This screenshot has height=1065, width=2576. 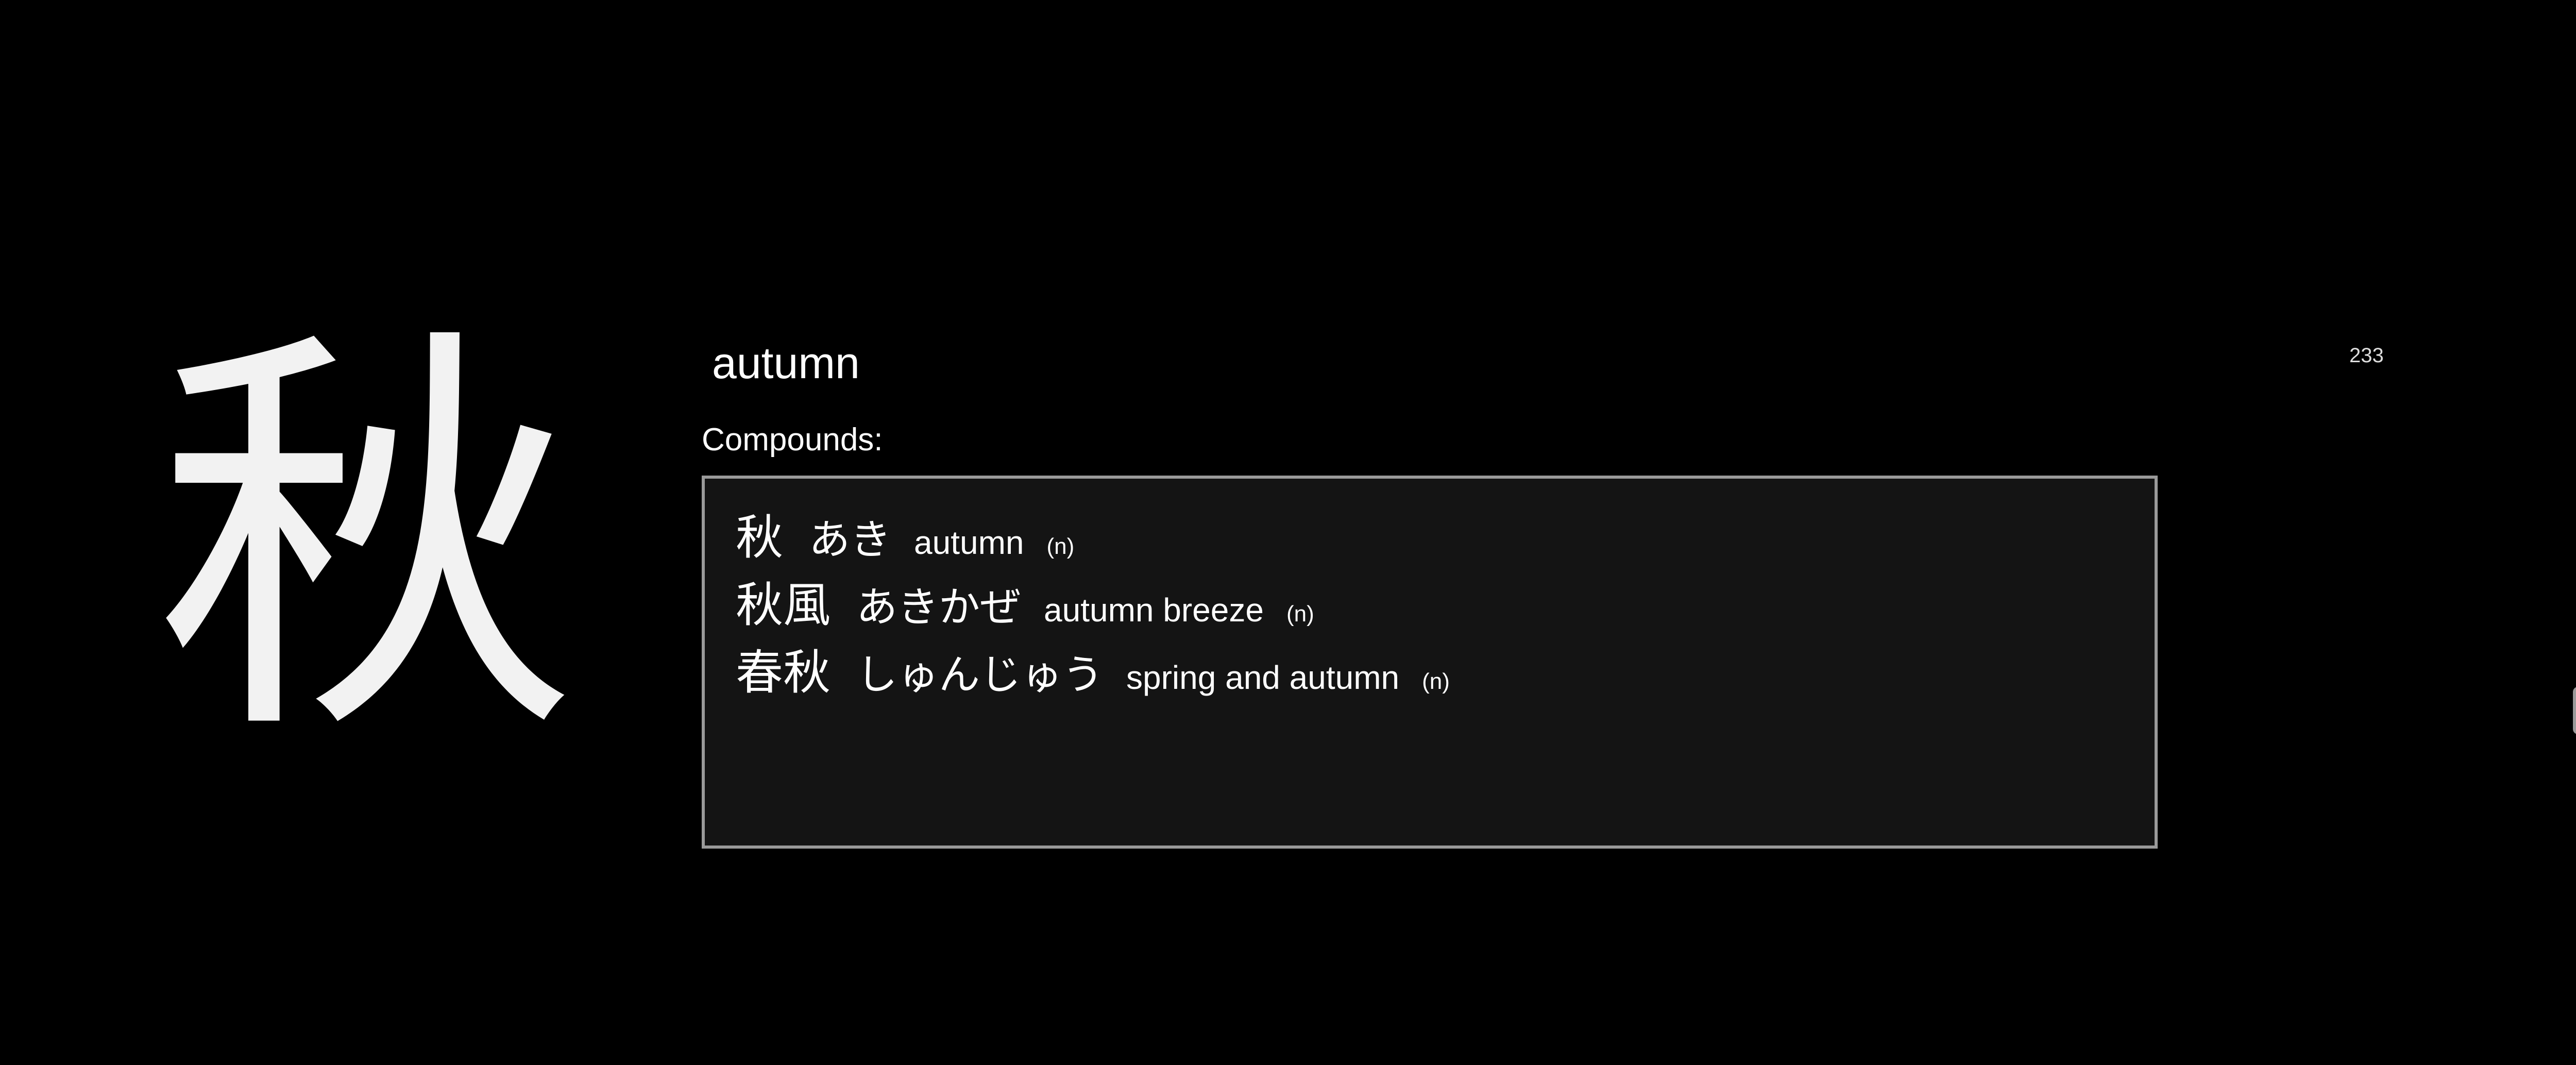 What do you see at coordinates (792, 440) in the screenshot?
I see `compounds-label: Compounds:` at bounding box center [792, 440].